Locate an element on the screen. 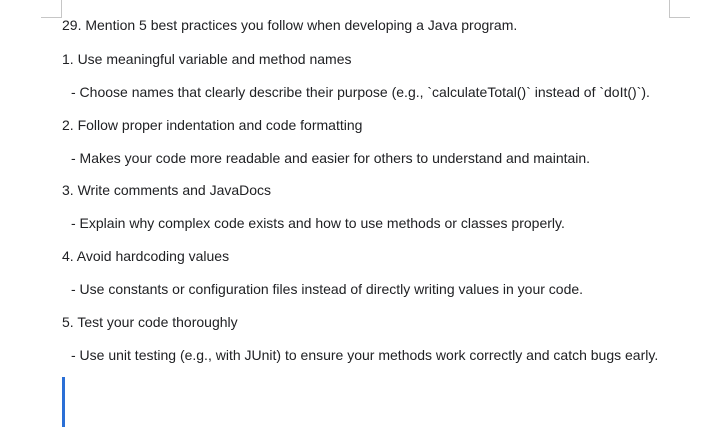 The height and width of the screenshot is (428, 720). page-corner-mark-left is located at coordinates (51, 9).